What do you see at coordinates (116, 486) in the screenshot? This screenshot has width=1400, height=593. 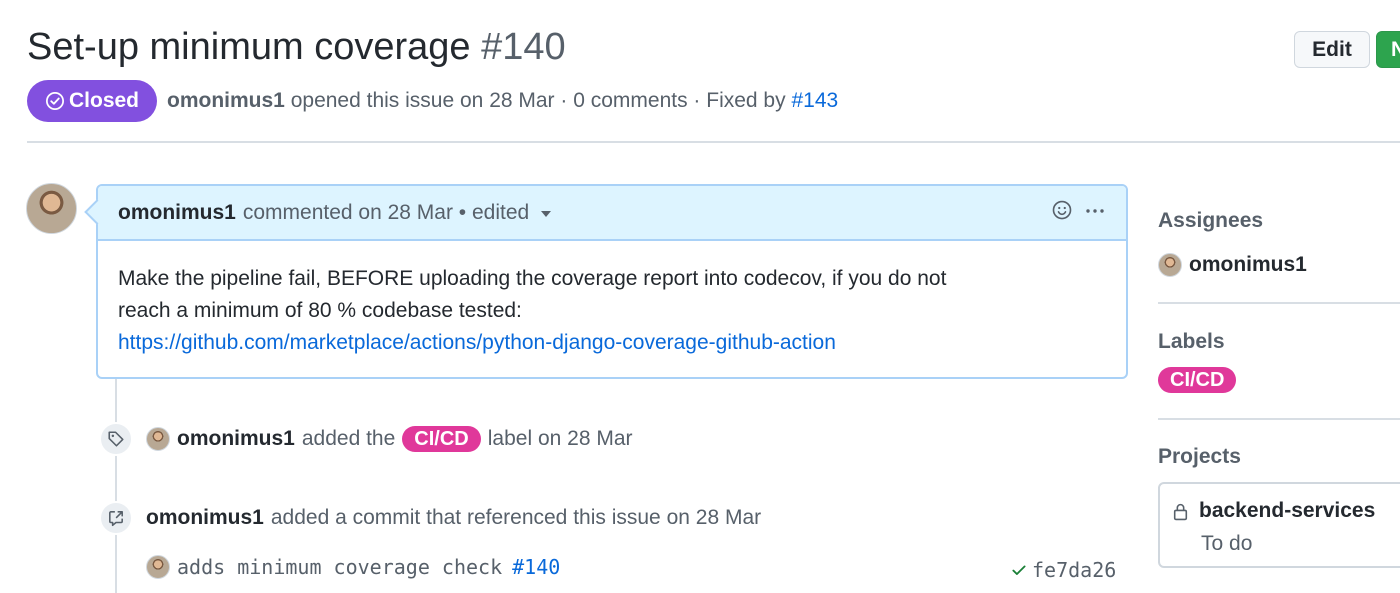 I see `timeline-line` at bounding box center [116, 486].